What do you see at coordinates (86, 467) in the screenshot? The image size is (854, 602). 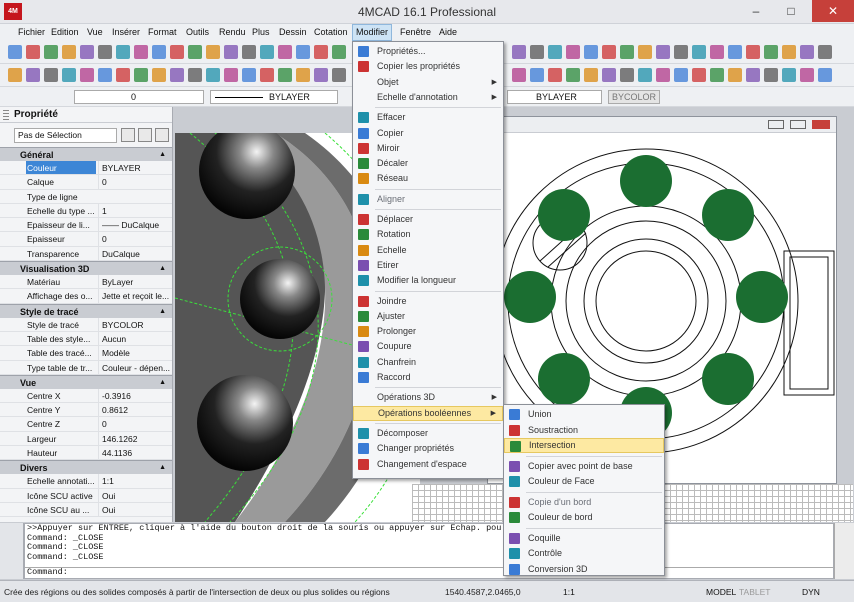 I see `property-section-header: Divers ▲` at bounding box center [86, 467].